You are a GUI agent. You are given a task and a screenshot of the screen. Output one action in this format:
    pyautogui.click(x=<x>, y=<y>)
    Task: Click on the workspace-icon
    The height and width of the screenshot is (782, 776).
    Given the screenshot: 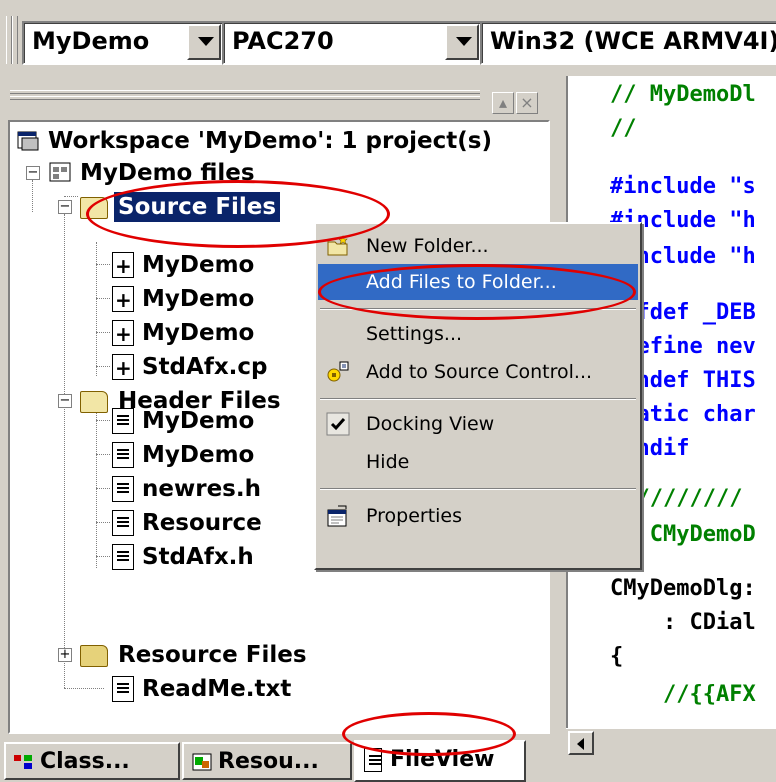 What is the action you would take?
    pyautogui.click(x=28, y=141)
    